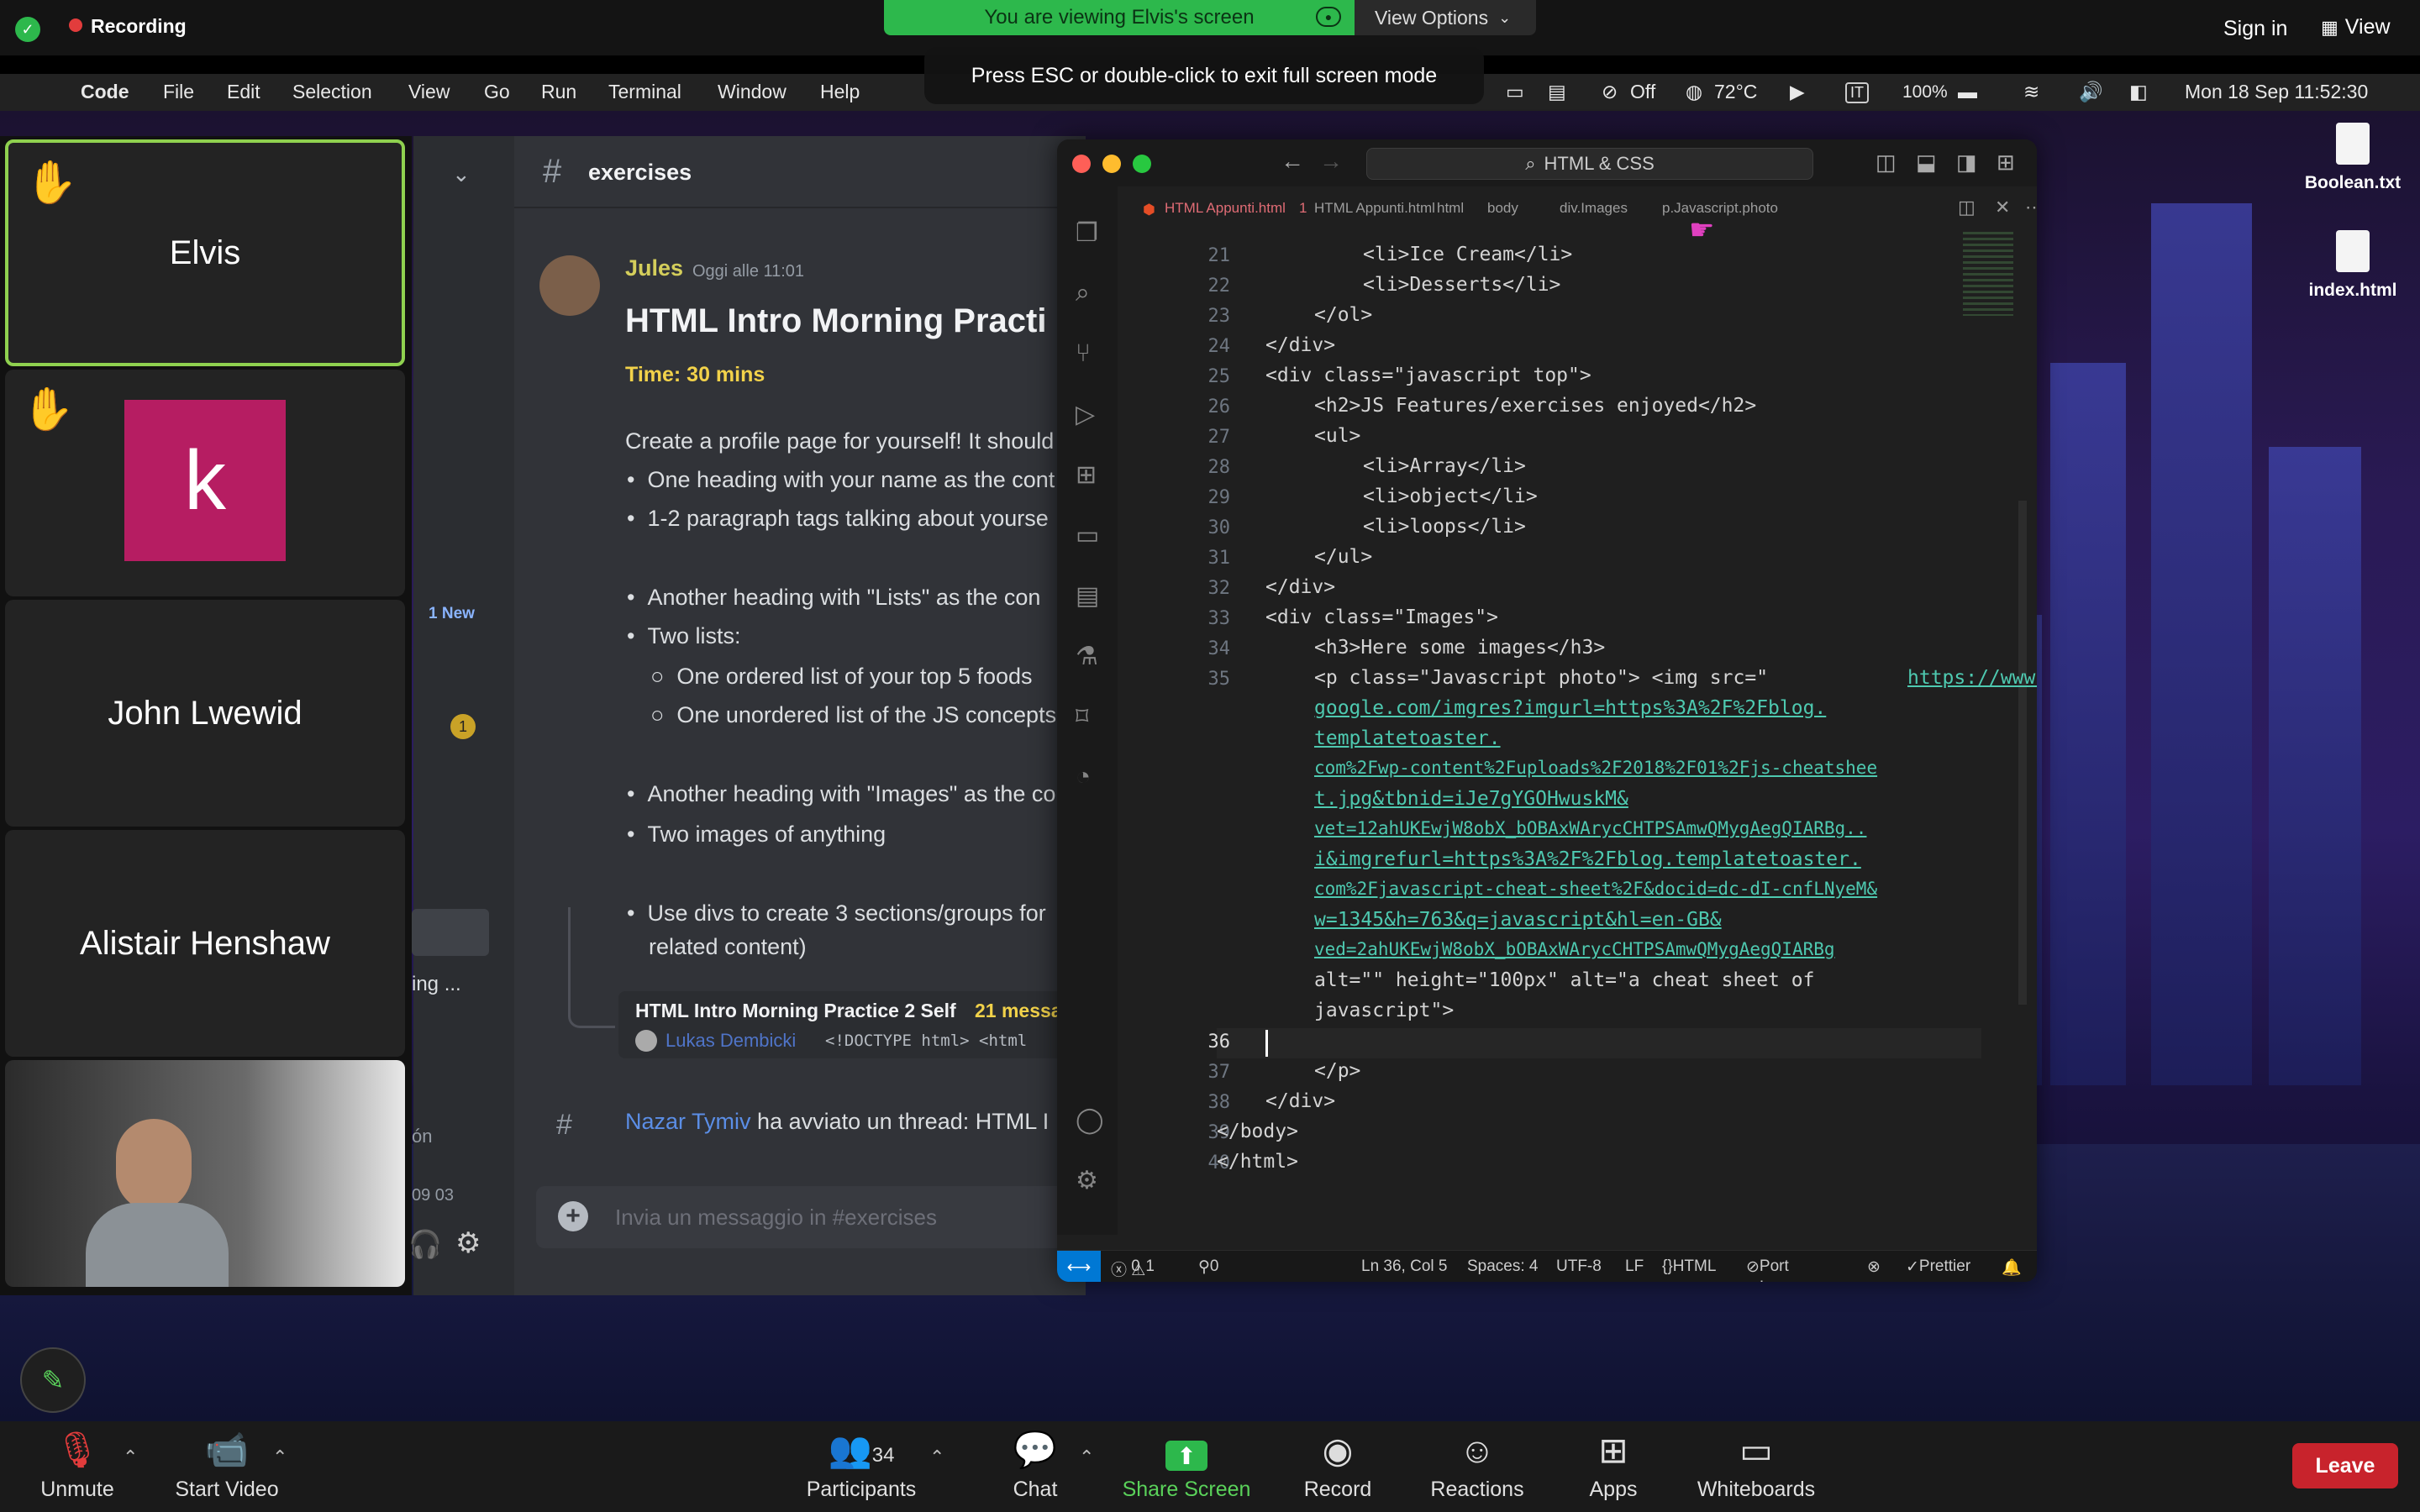  I want to click on code-url: https://www., so click(1972, 678).